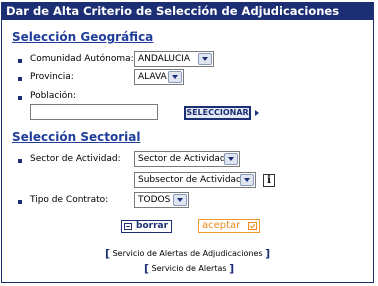  I want to click on provincia-value: ALAVA, so click(152, 77).